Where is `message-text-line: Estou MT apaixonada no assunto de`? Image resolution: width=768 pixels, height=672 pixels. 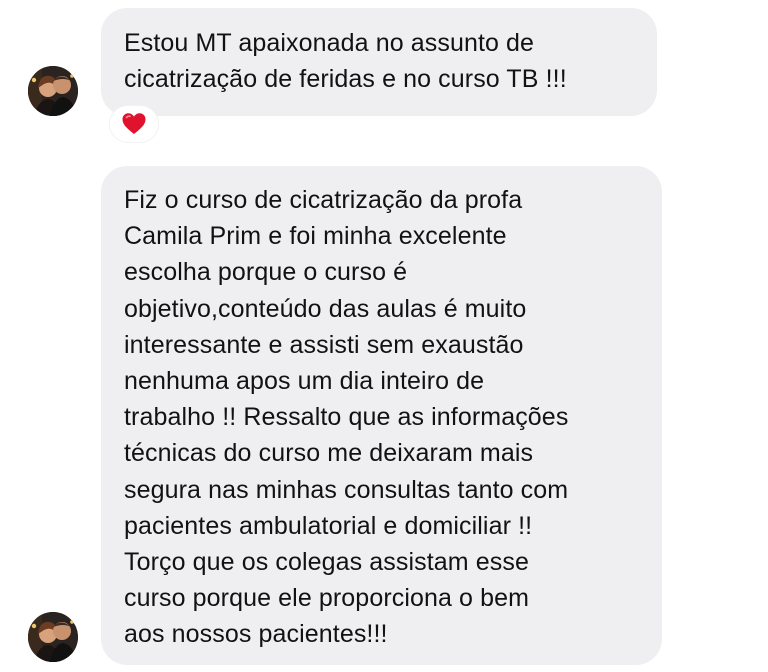
message-text-line: Estou MT apaixonada no assunto de is located at coordinates (329, 43).